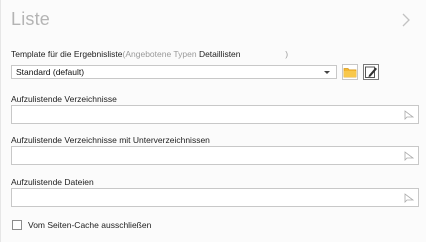 This screenshot has height=242, width=426. I want to click on directories-input, so click(215, 114).